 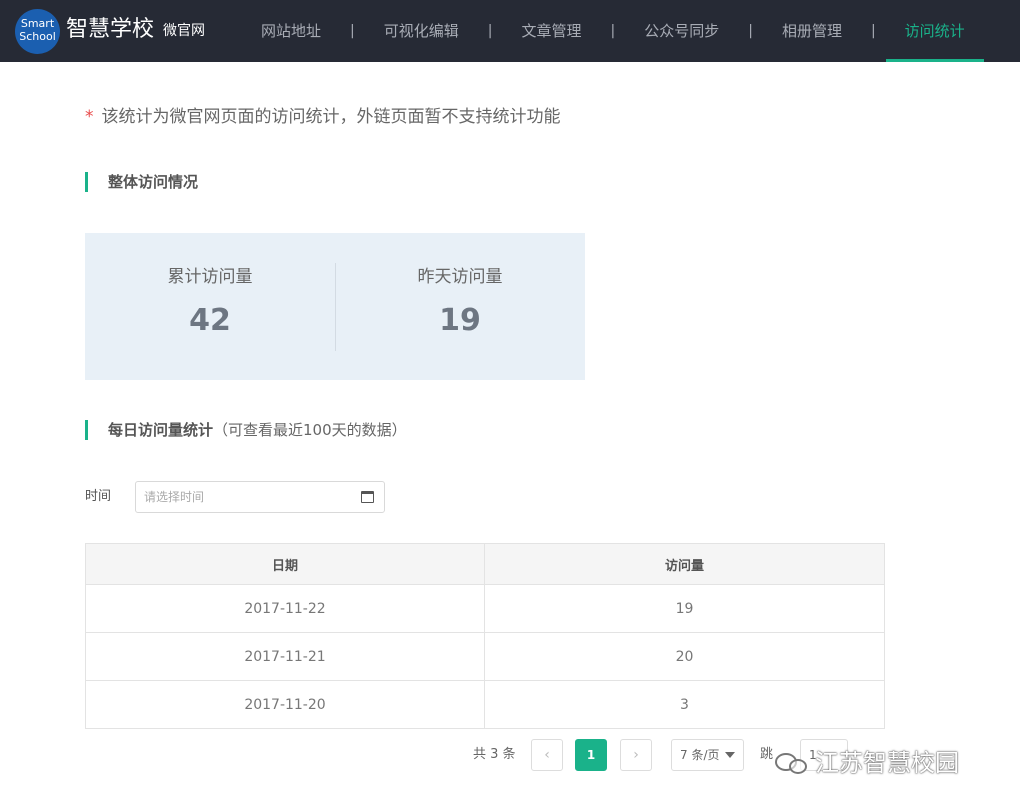 I want to click on cell-visits: 20, so click(x=684, y=656).